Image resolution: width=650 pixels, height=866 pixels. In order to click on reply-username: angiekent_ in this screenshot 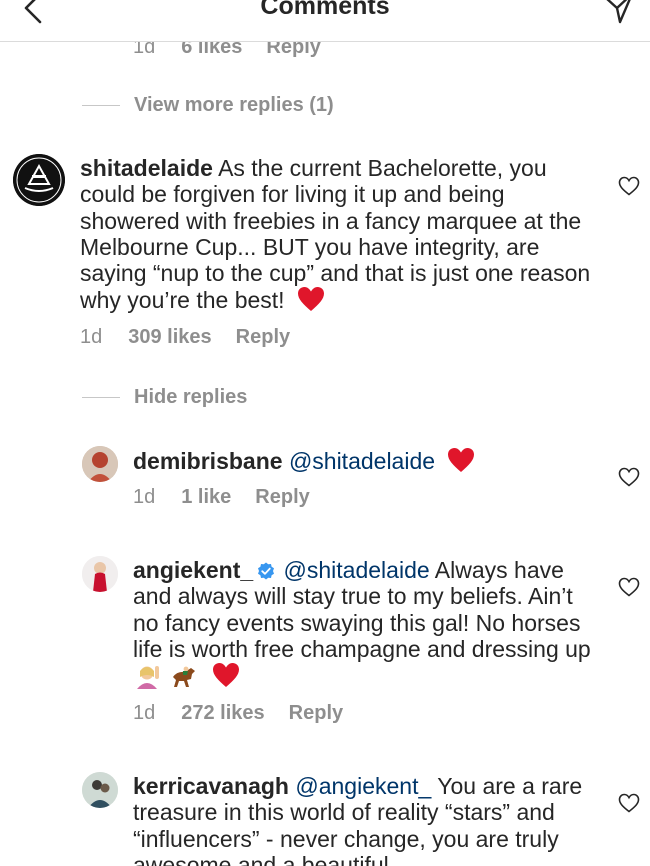, I will do `click(193, 570)`.